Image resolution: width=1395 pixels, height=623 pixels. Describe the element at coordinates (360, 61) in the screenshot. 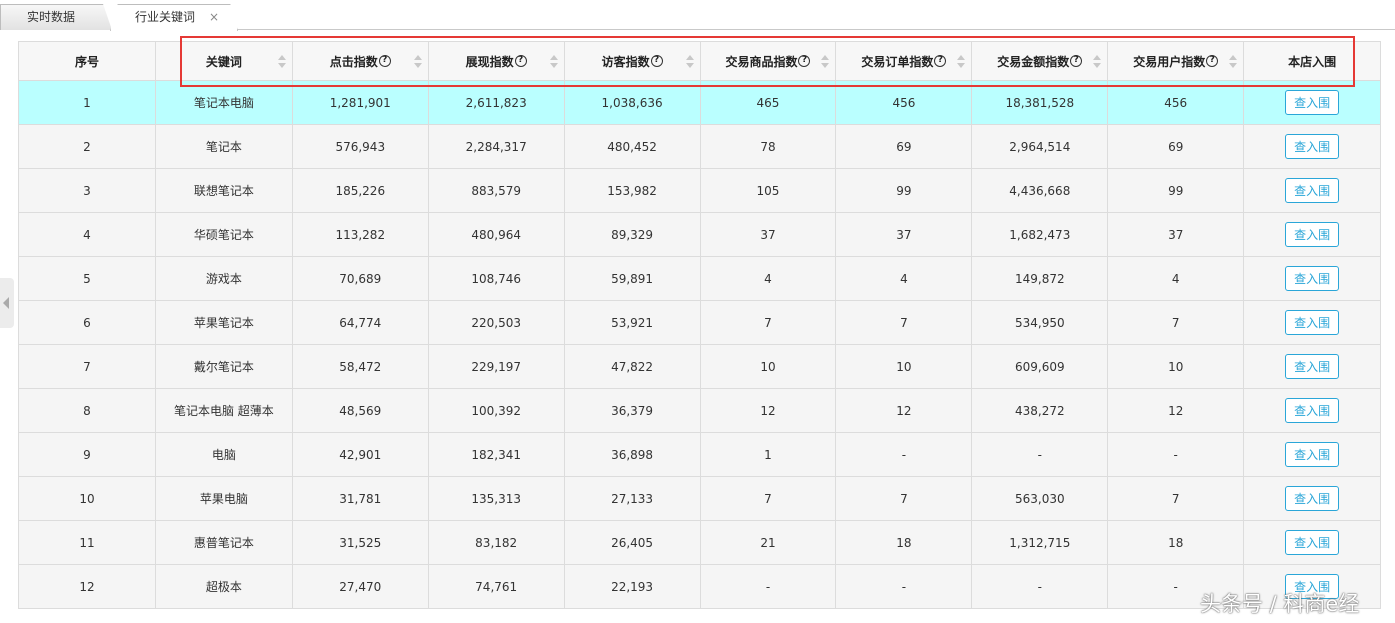

I see `header-click-index: 点击指数?` at that location.